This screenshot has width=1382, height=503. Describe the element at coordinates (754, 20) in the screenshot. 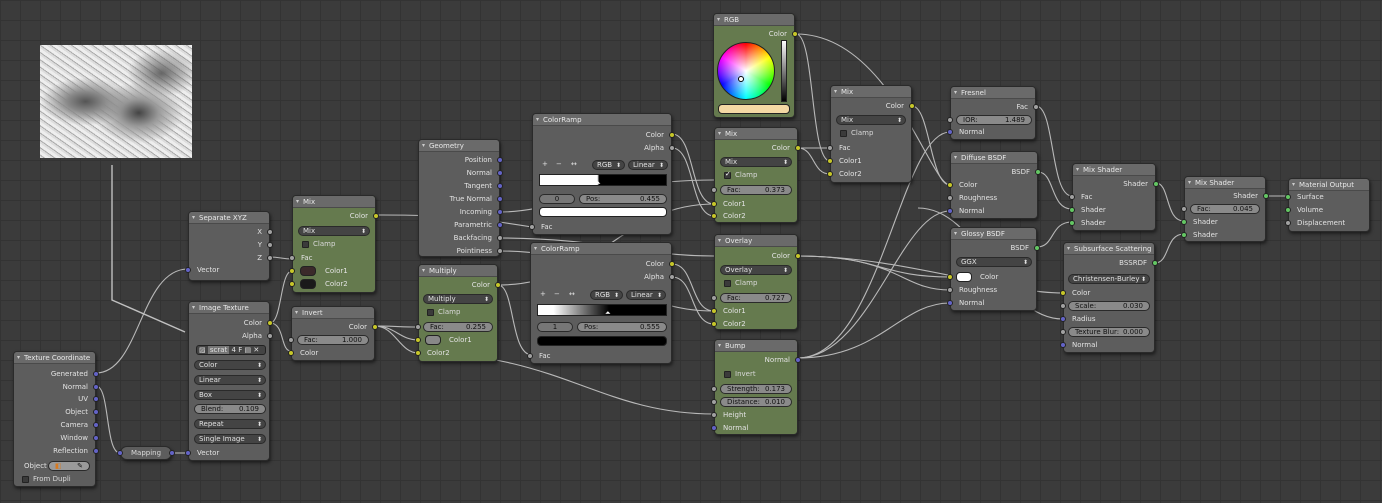

I see `node-header: RGB` at that location.